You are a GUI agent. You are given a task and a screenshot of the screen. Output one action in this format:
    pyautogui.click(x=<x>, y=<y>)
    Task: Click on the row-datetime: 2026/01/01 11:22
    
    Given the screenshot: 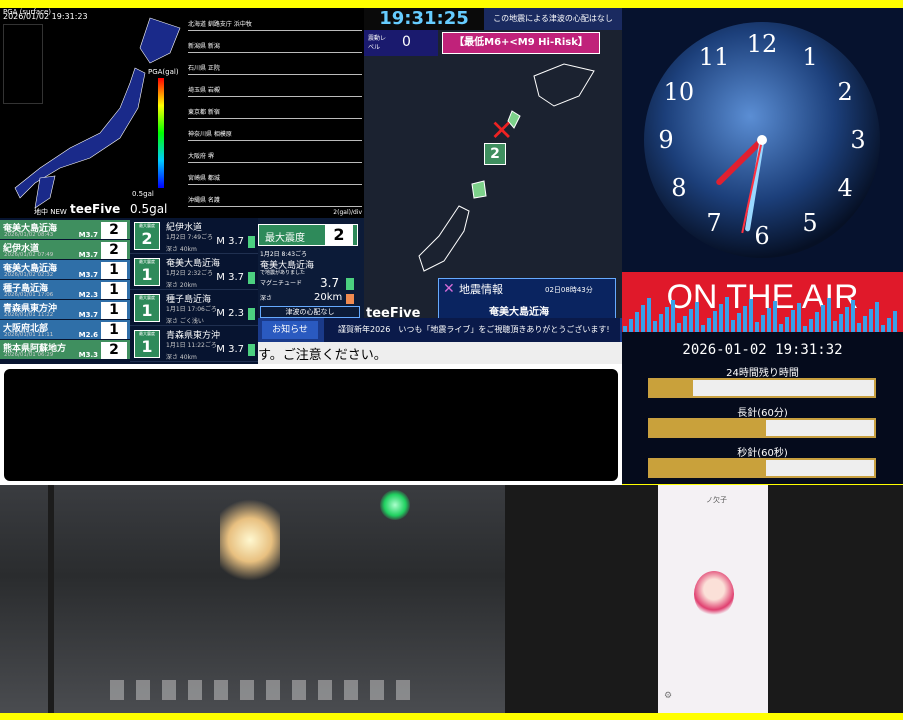 What is the action you would take?
    pyautogui.click(x=29, y=315)
    